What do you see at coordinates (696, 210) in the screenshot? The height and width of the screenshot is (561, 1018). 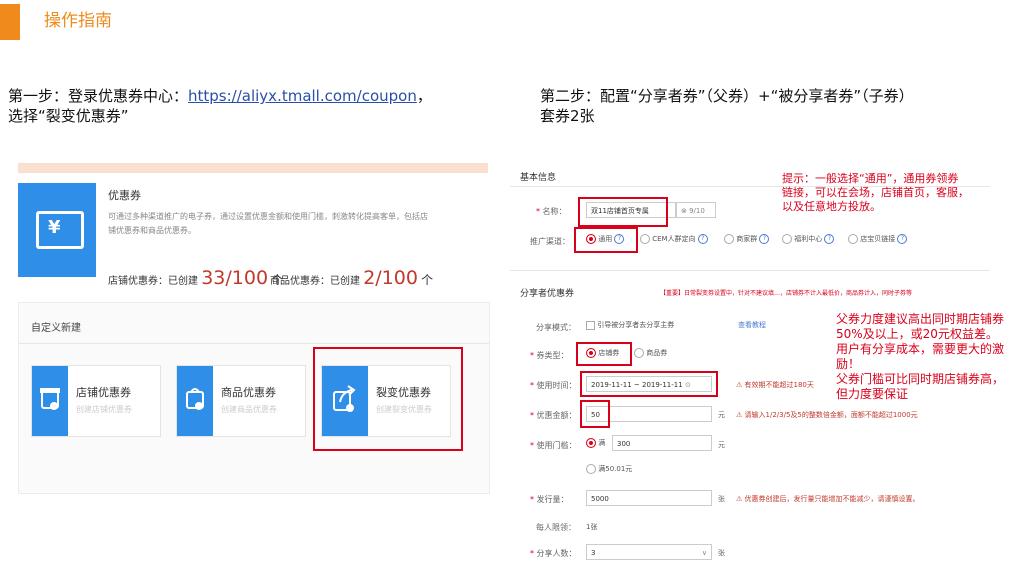 I see `name-char-count: ⊗ 9/10` at bounding box center [696, 210].